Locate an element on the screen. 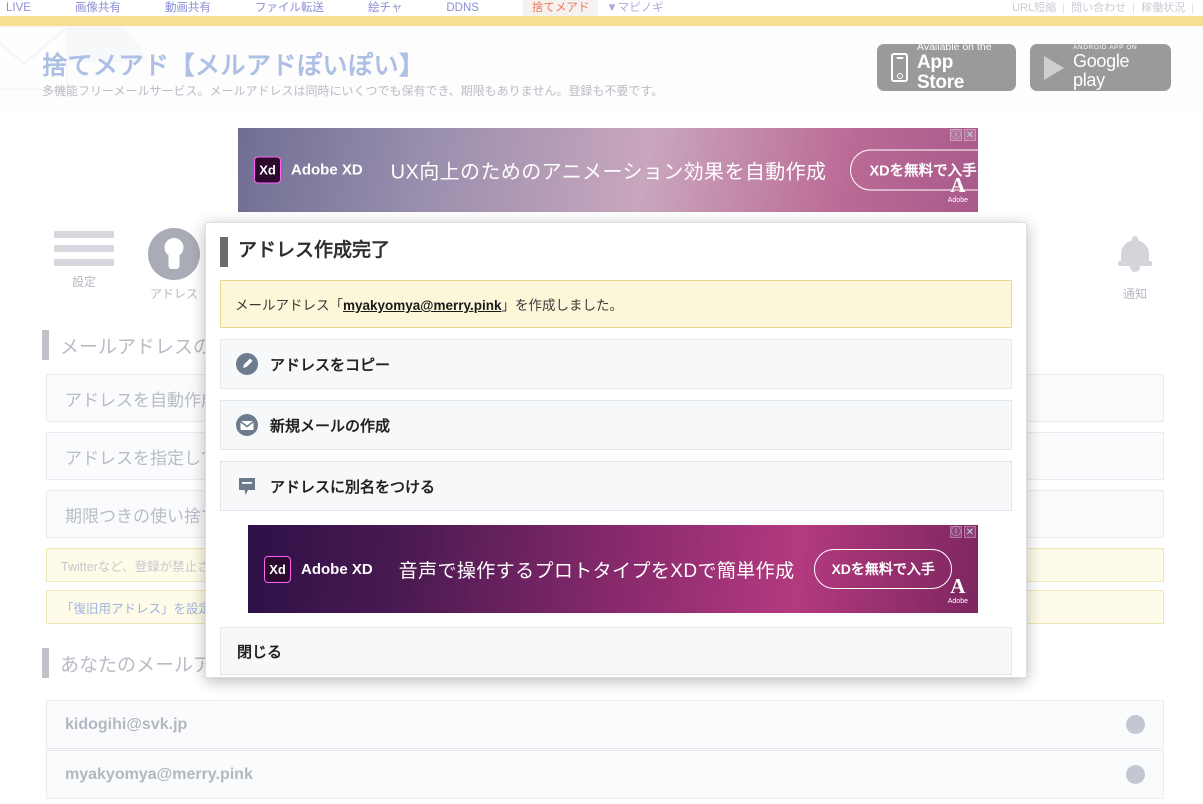 This screenshot has width=1203, height=804. speech-bubble-icon is located at coordinates (247, 486).